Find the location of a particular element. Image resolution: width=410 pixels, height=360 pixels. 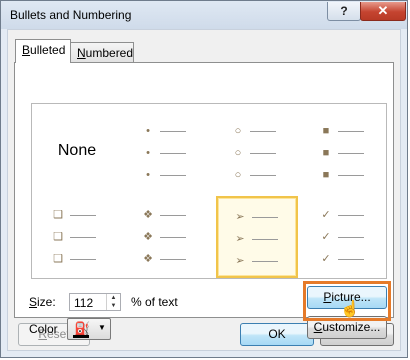

customize-button-mnemonic: C is located at coordinates (318, 327).